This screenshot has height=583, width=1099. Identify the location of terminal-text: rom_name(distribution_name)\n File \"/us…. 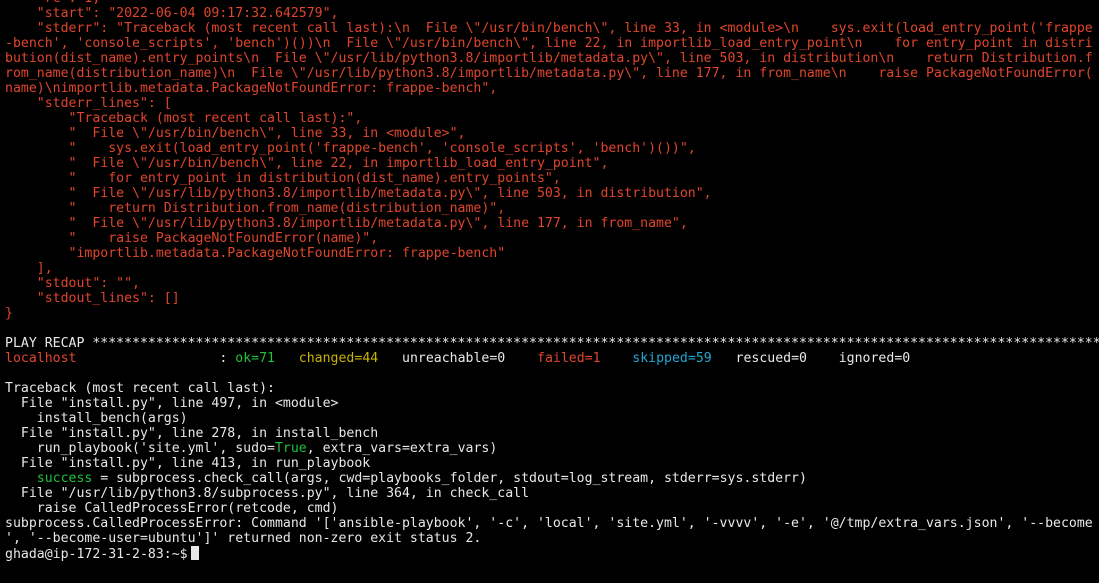
(549, 73).